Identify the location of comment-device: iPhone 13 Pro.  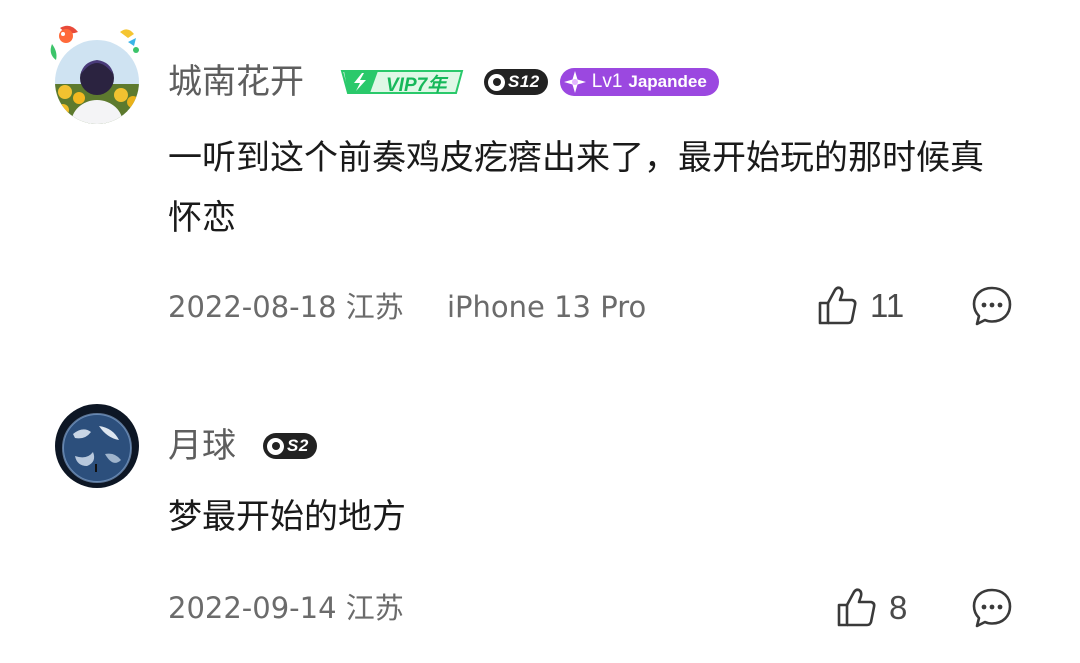
(547, 307).